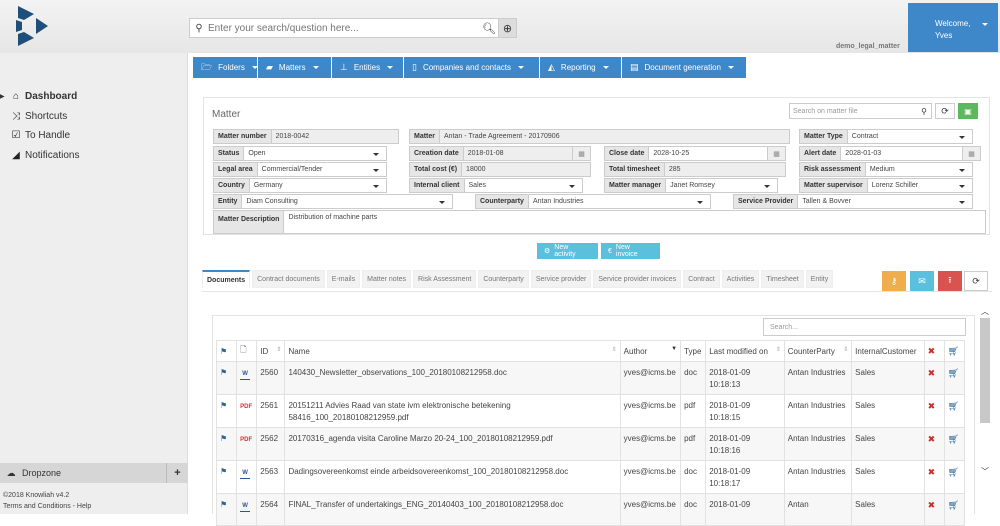 The image size is (1000, 526). What do you see at coordinates (32, 26) in the screenshot?
I see `knowliah-logo` at bounding box center [32, 26].